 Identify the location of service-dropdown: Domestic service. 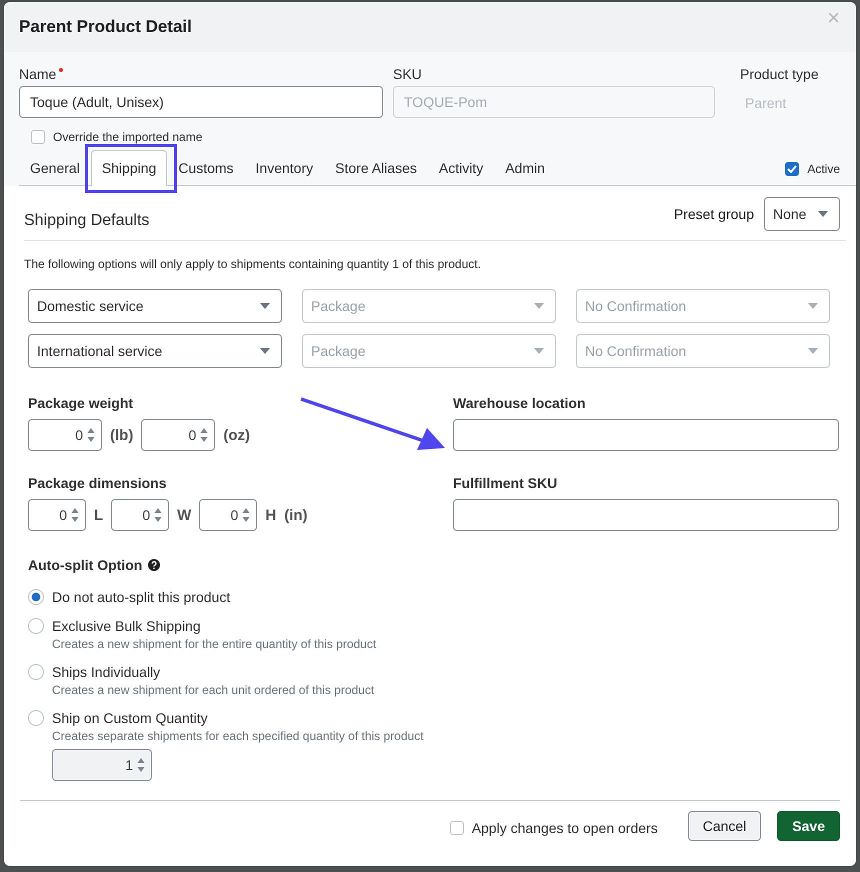
(155, 306).